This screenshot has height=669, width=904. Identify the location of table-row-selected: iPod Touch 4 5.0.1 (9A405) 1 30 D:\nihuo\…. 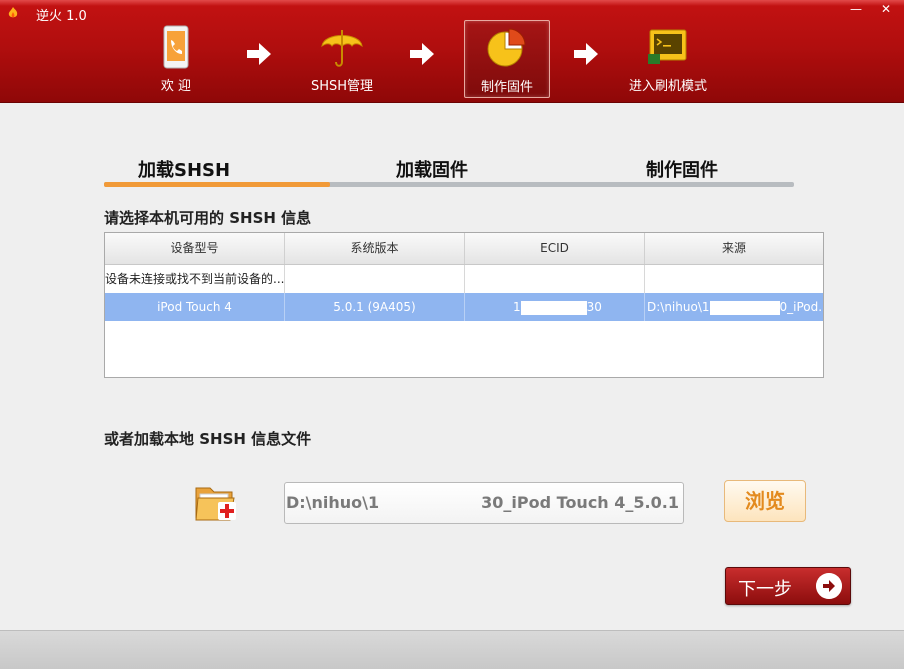
(464, 307).